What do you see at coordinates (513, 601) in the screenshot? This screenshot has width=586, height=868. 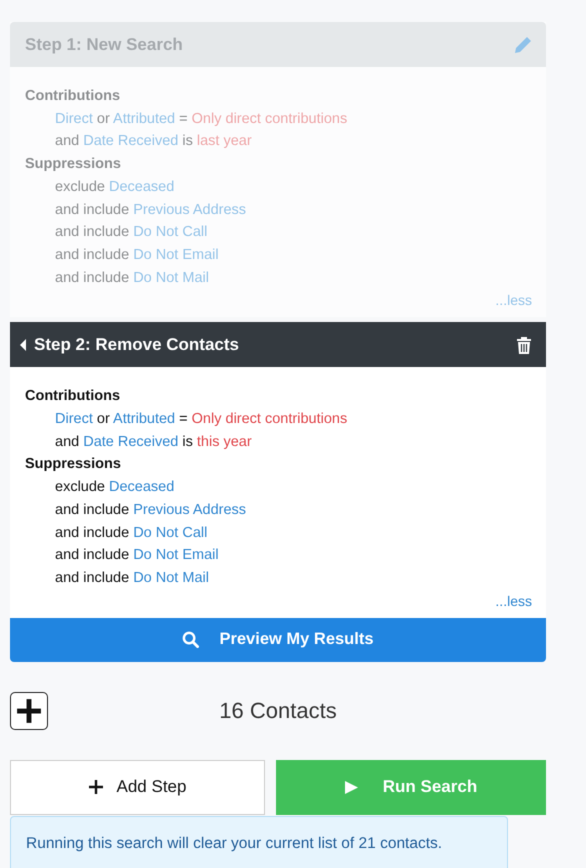 I see `collapse-link: ...less` at bounding box center [513, 601].